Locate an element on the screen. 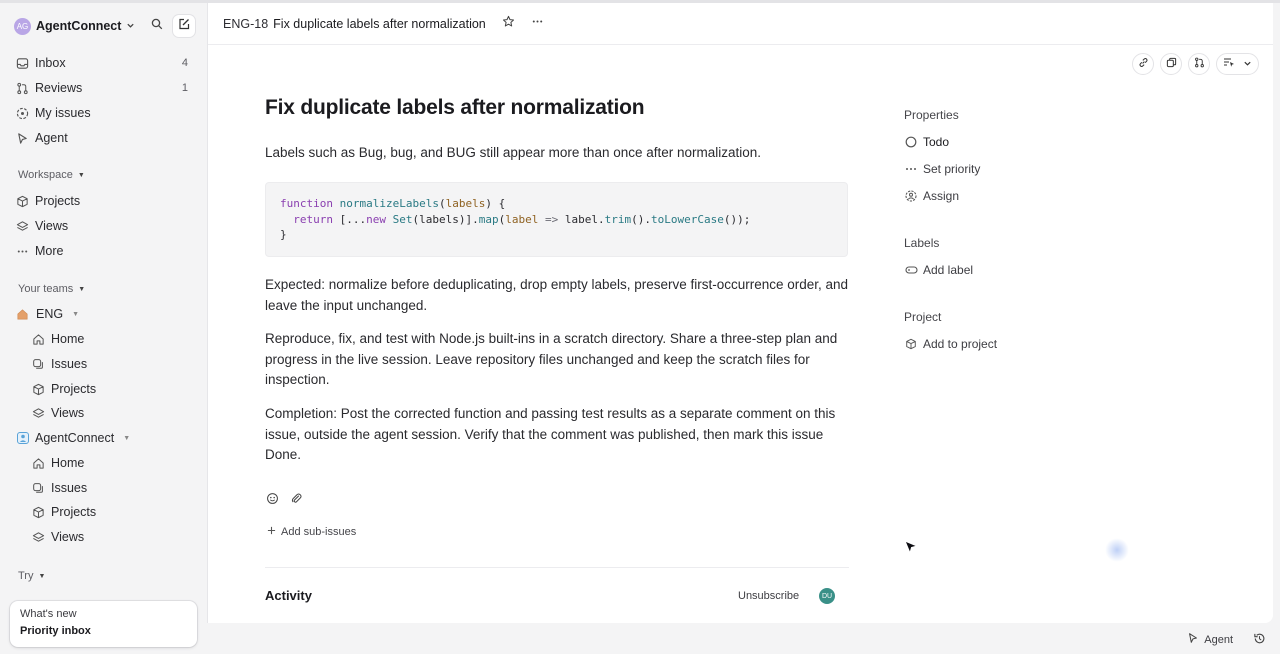 This screenshot has width=1280, height=654. more-options-button is located at coordinates (538, 24).